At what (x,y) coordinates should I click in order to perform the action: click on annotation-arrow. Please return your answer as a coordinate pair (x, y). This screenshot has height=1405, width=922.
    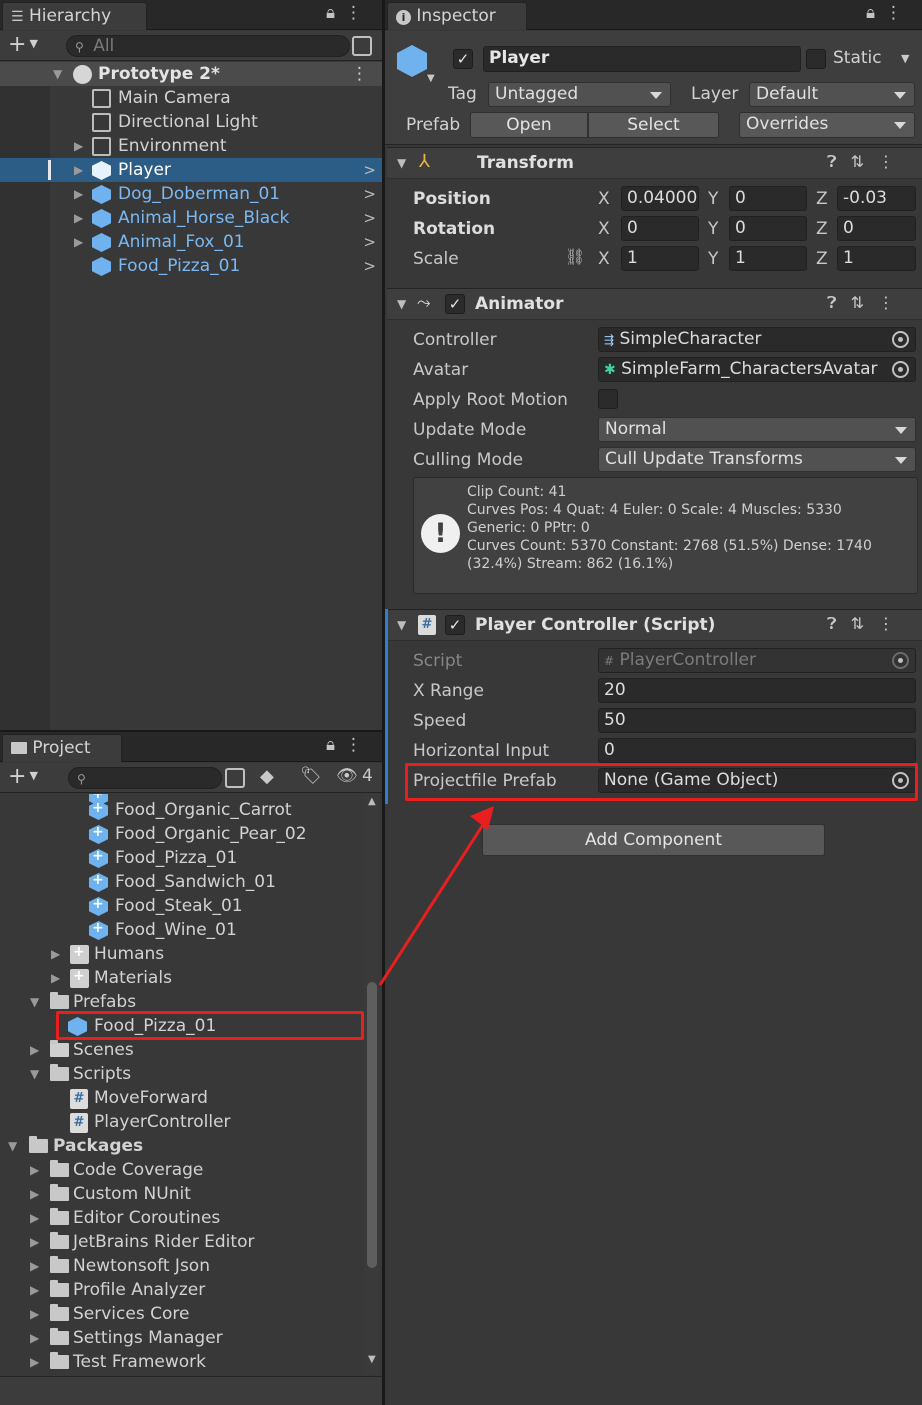
    Looking at the image, I should click on (436, 896).